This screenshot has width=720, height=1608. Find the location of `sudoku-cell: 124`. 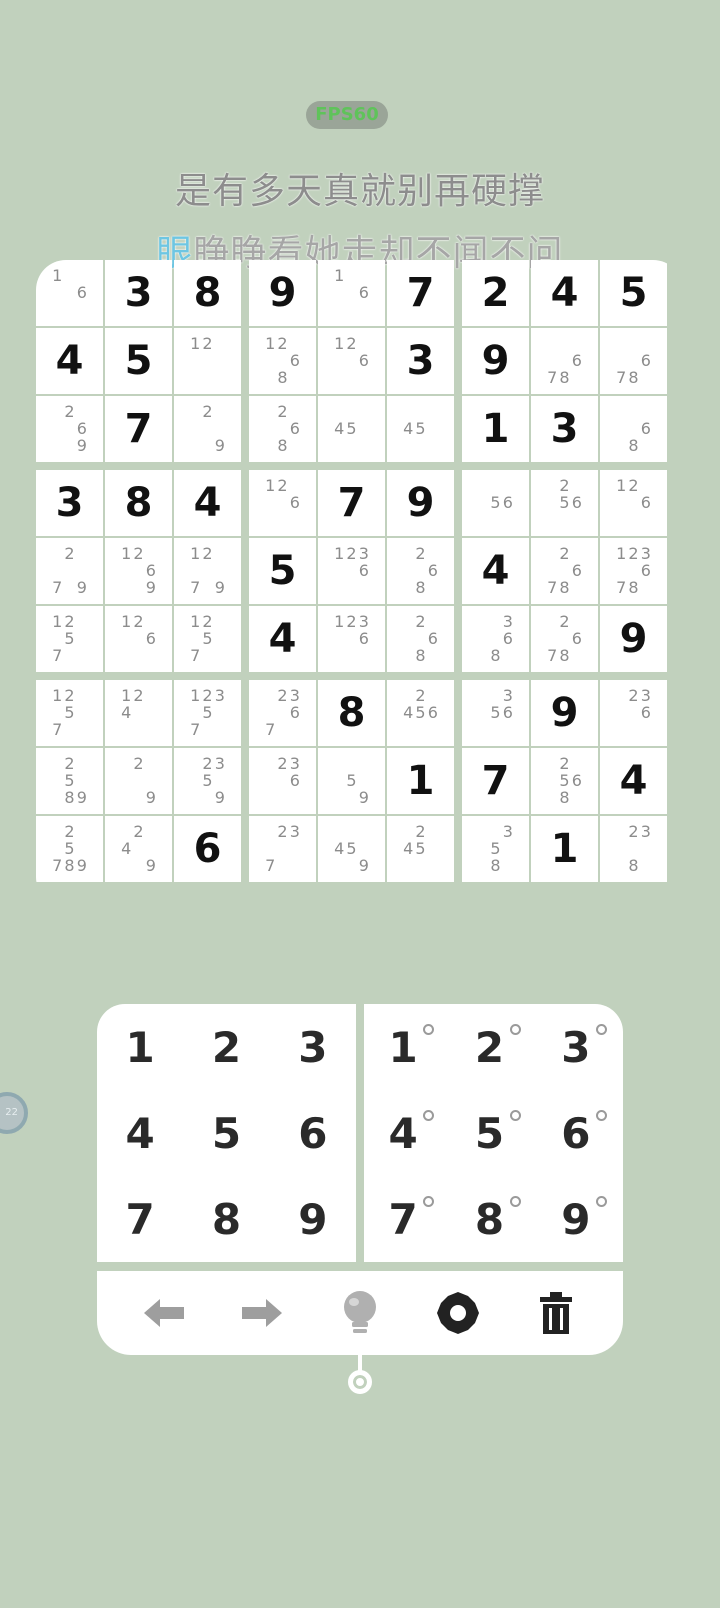

sudoku-cell: 124 is located at coordinates (138, 713).